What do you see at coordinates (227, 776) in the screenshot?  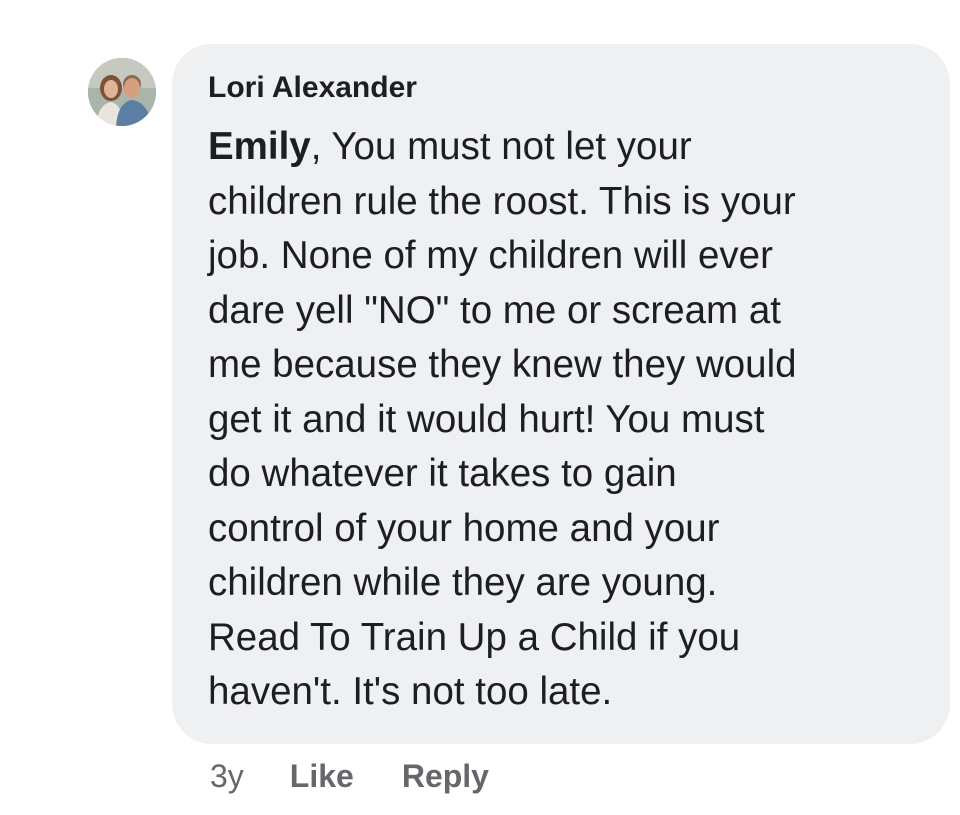 I see `timestamp: 3y` at bounding box center [227, 776].